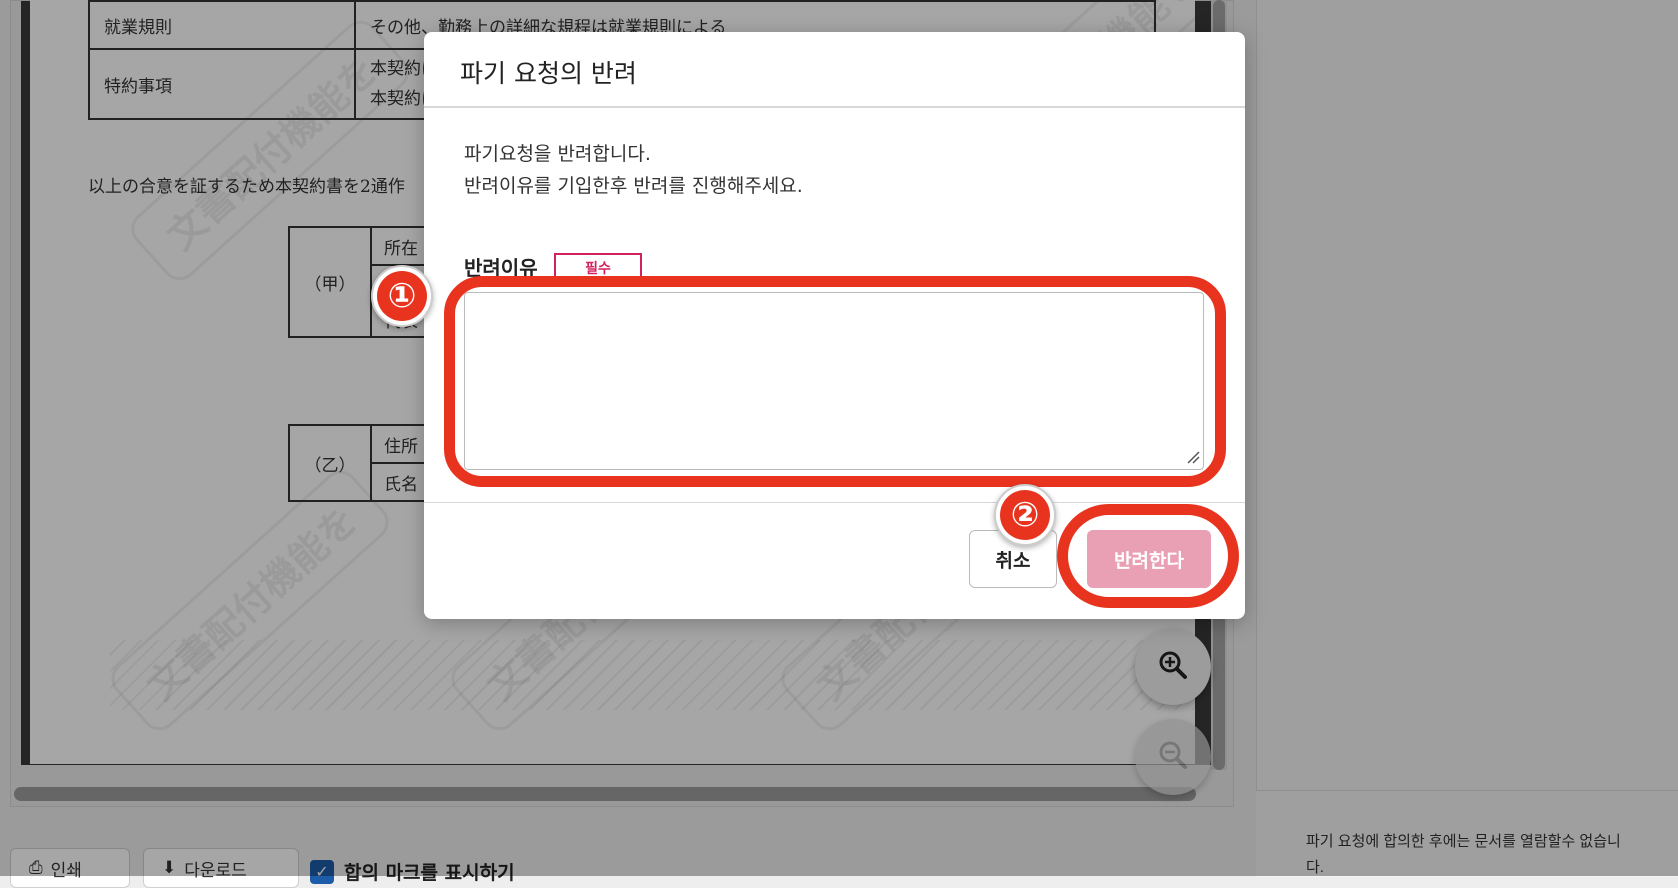 The width and height of the screenshot is (1678, 888). I want to click on step-2-number: ②, so click(1025, 515).